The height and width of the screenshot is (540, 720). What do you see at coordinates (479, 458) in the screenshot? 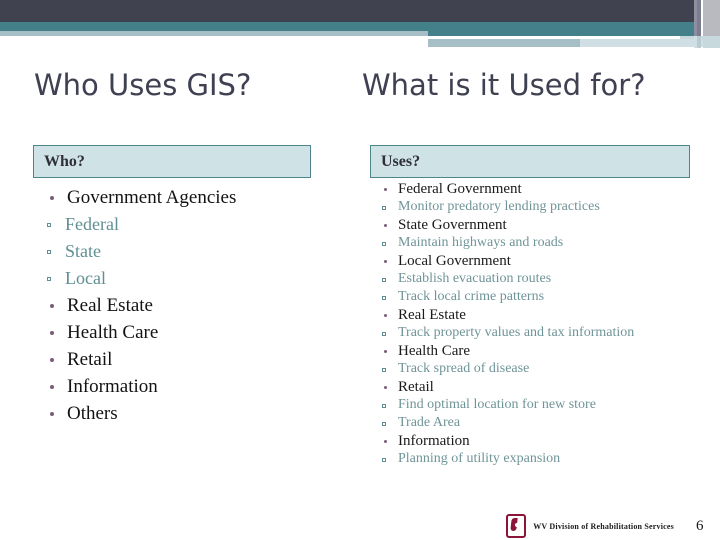
I see `sub-list-item-label: Planning of utility expansion` at bounding box center [479, 458].